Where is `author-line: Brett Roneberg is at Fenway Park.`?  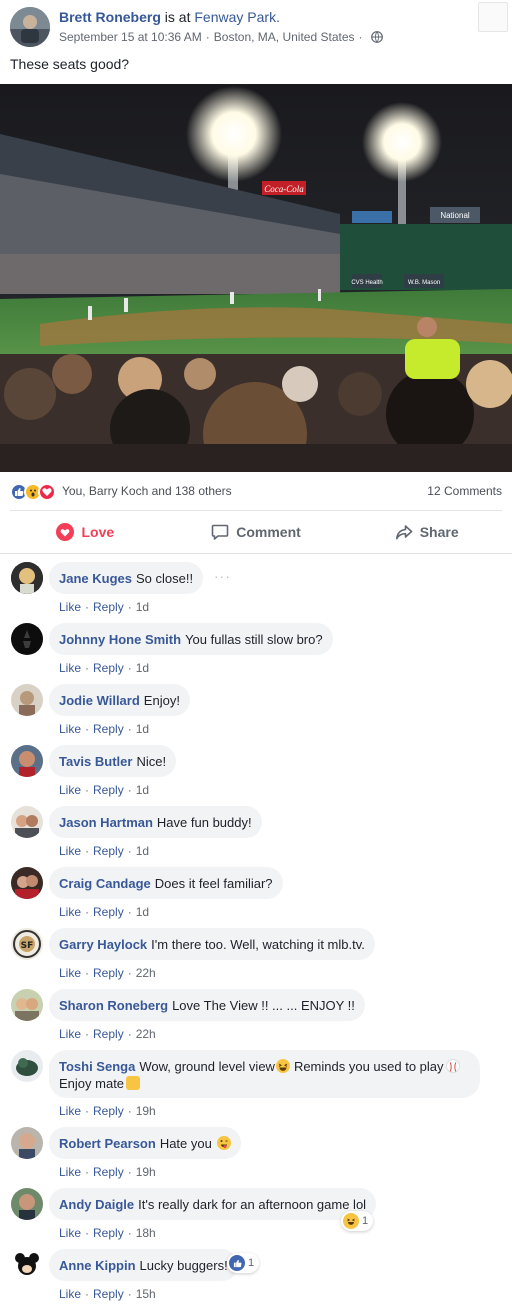
author-line: Brett Roneberg is at Fenway Park. is located at coordinates (169, 17).